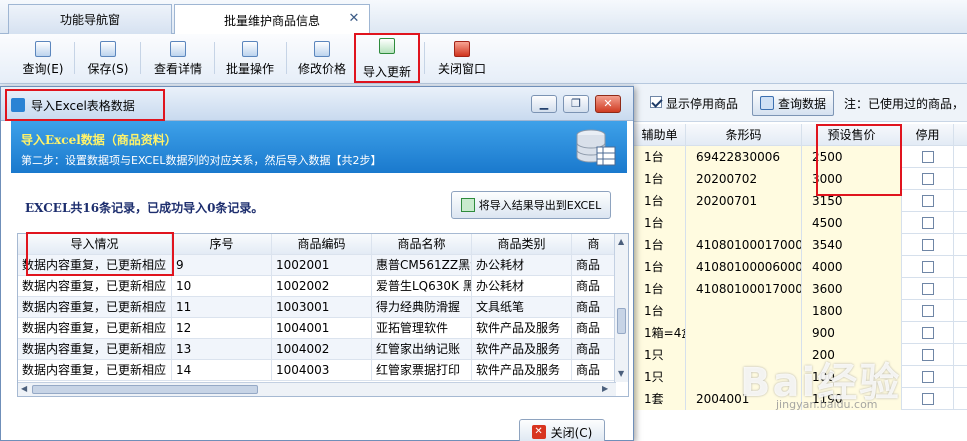 This screenshot has width=967, height=441. What do you see at coordinates (522, 349) in the screenshot?
I see `category-cell: 软件产品及服务` at bounding box center [522, 349].